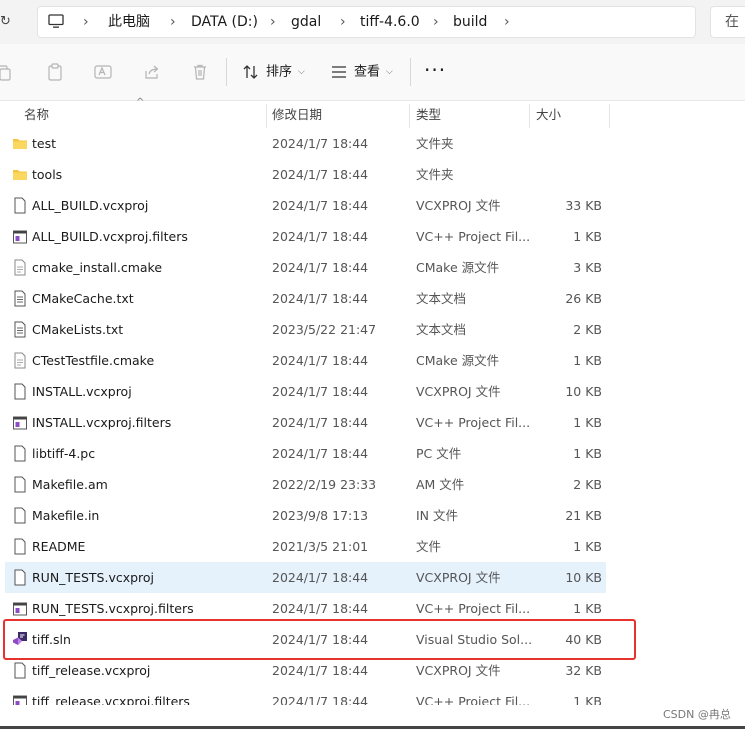 The height and width of the screenshot is (729, 745). I want to click on copy-icon, so click(6, 72).